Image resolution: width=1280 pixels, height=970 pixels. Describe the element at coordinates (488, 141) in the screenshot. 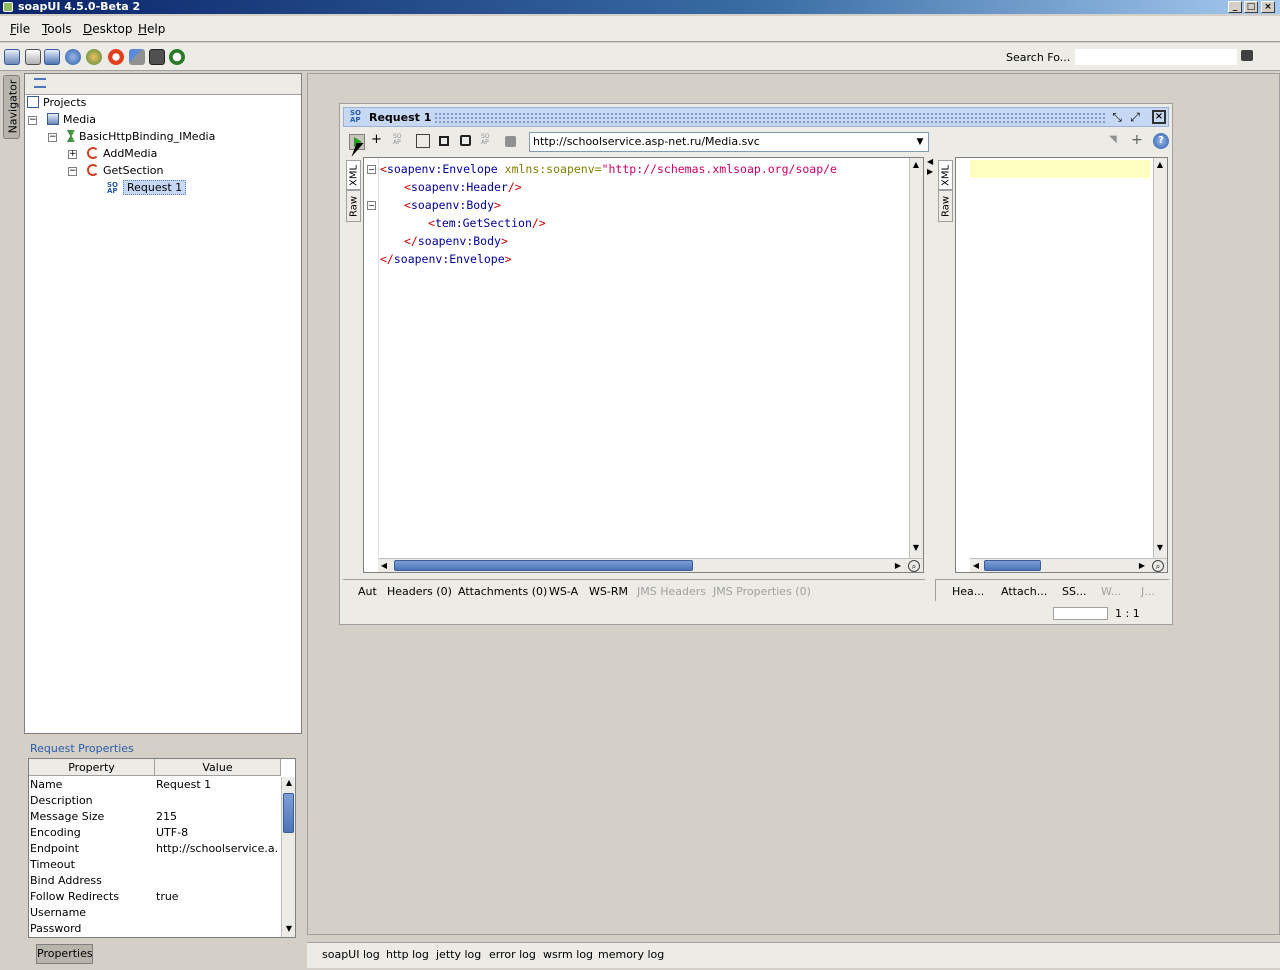

I see `create-mock-icon: SO AP` at that location.